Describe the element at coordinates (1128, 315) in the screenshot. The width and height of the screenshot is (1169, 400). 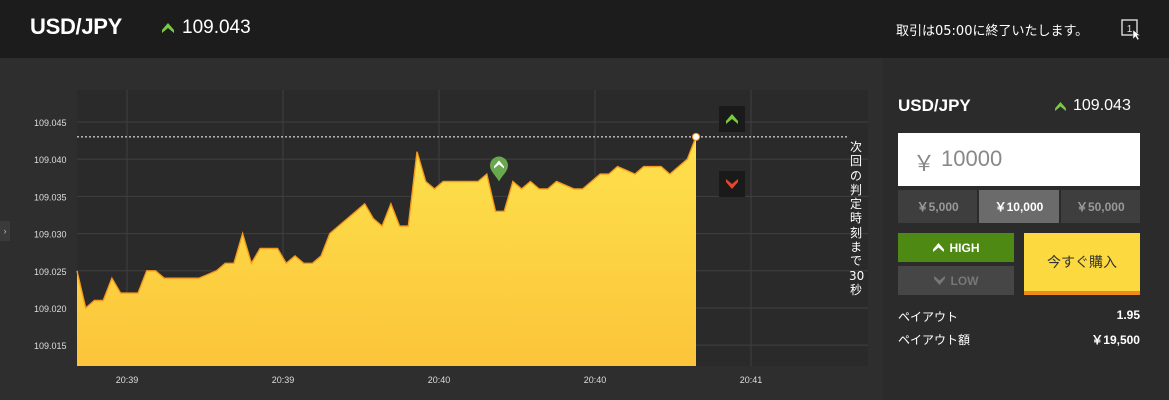
I see `payout-value: 1.95` at that location.